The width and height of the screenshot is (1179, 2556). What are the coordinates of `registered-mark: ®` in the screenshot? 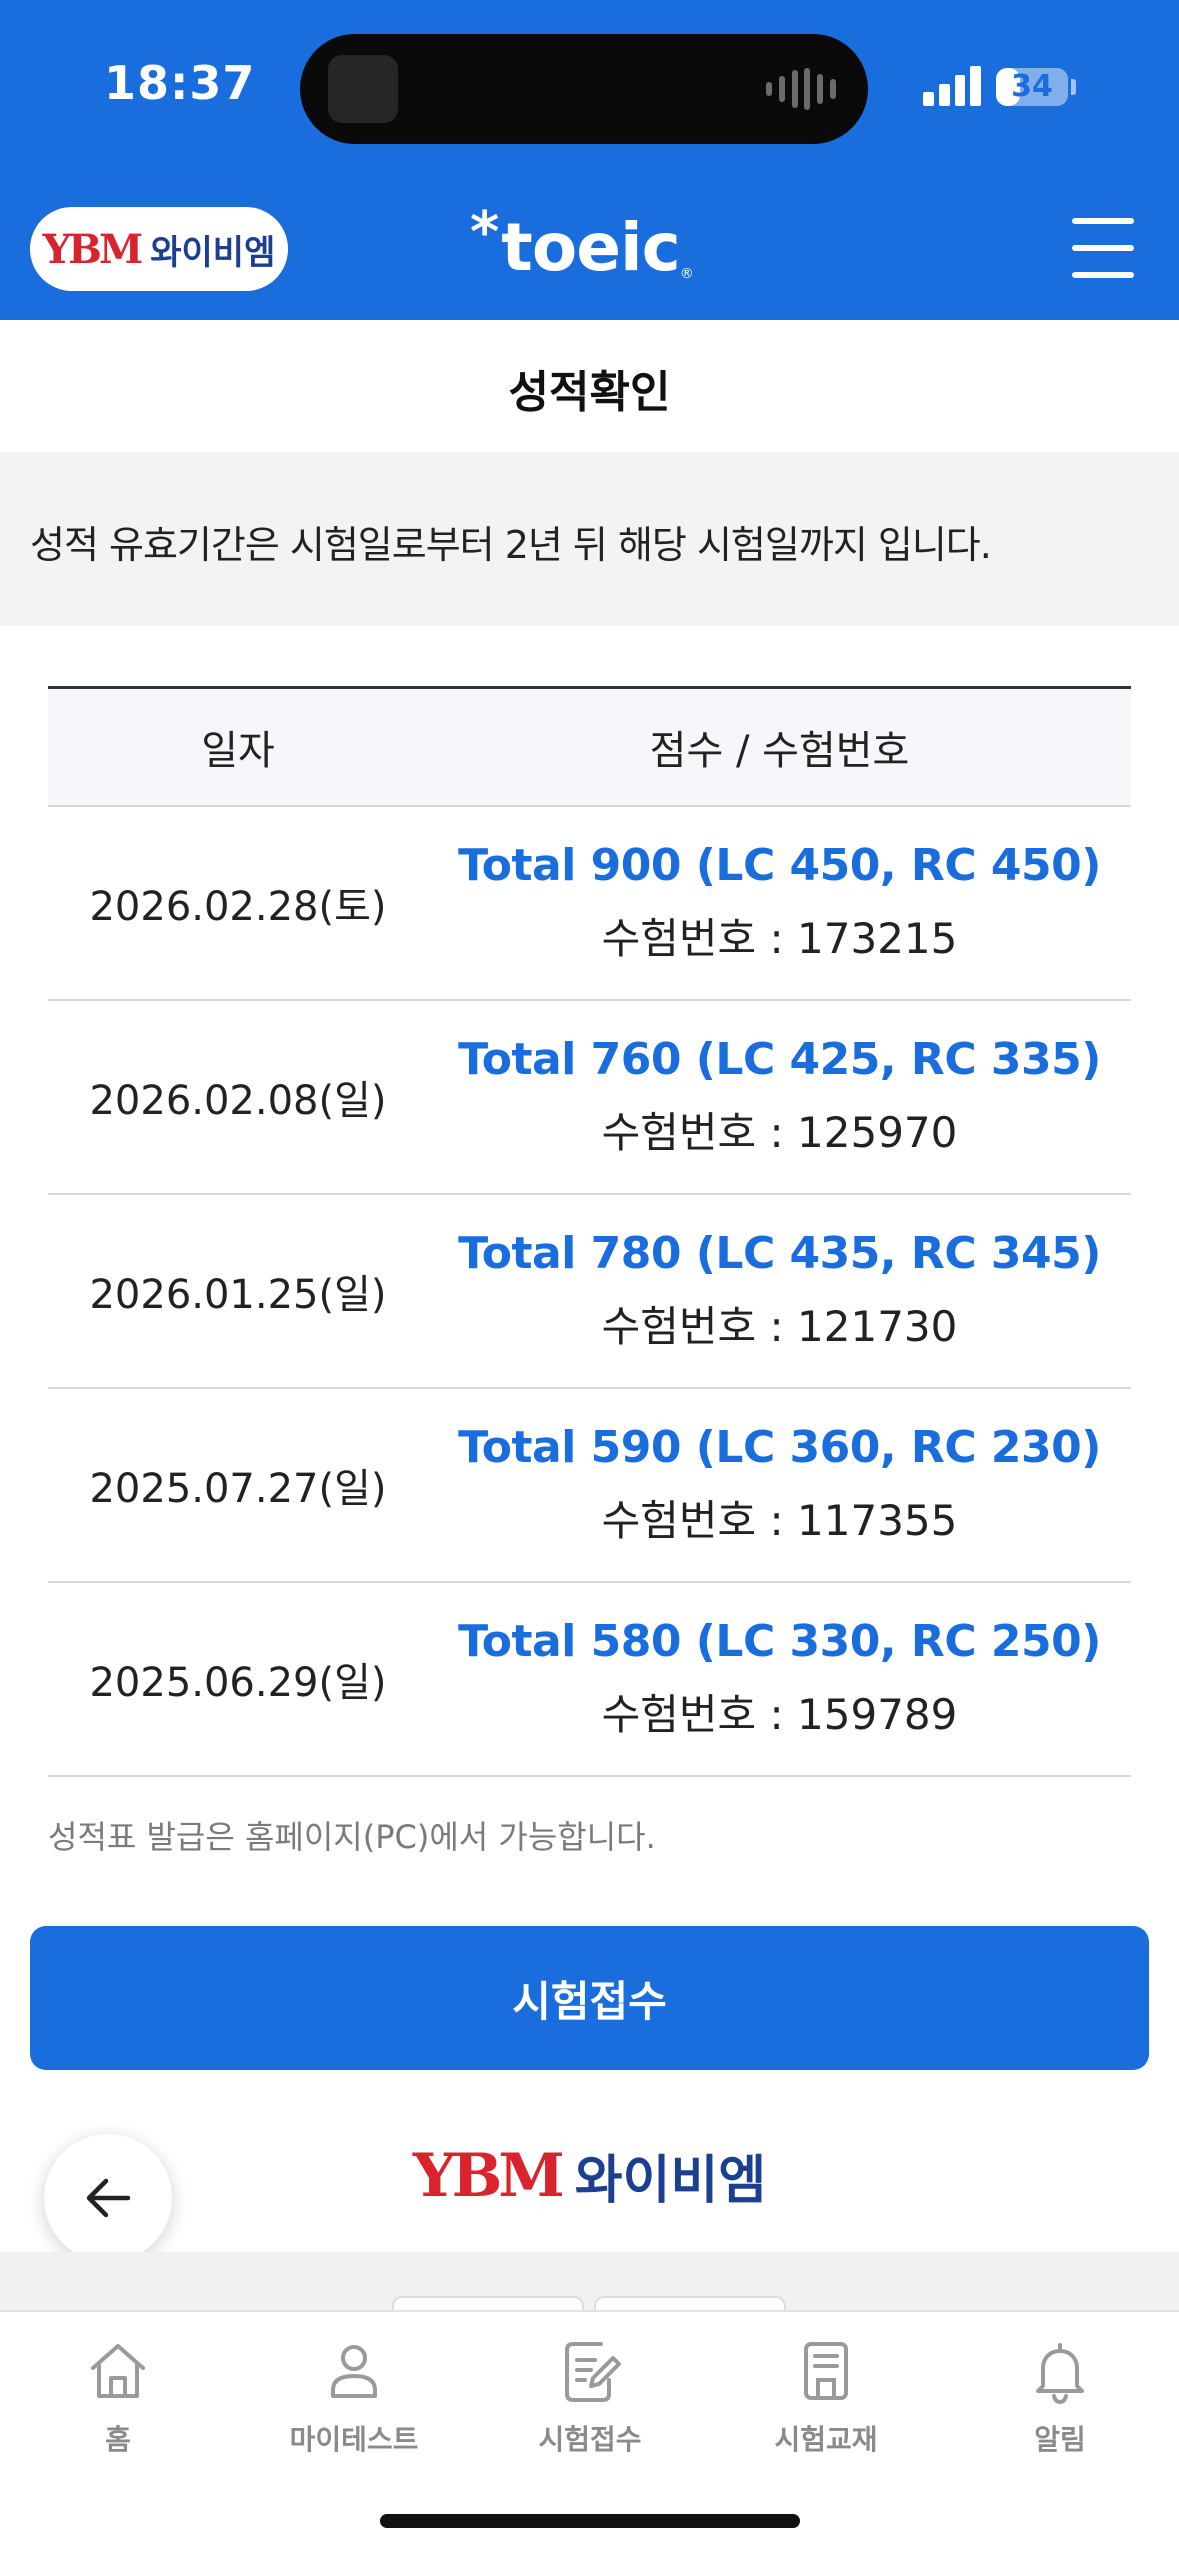 It's located at (686, 274).